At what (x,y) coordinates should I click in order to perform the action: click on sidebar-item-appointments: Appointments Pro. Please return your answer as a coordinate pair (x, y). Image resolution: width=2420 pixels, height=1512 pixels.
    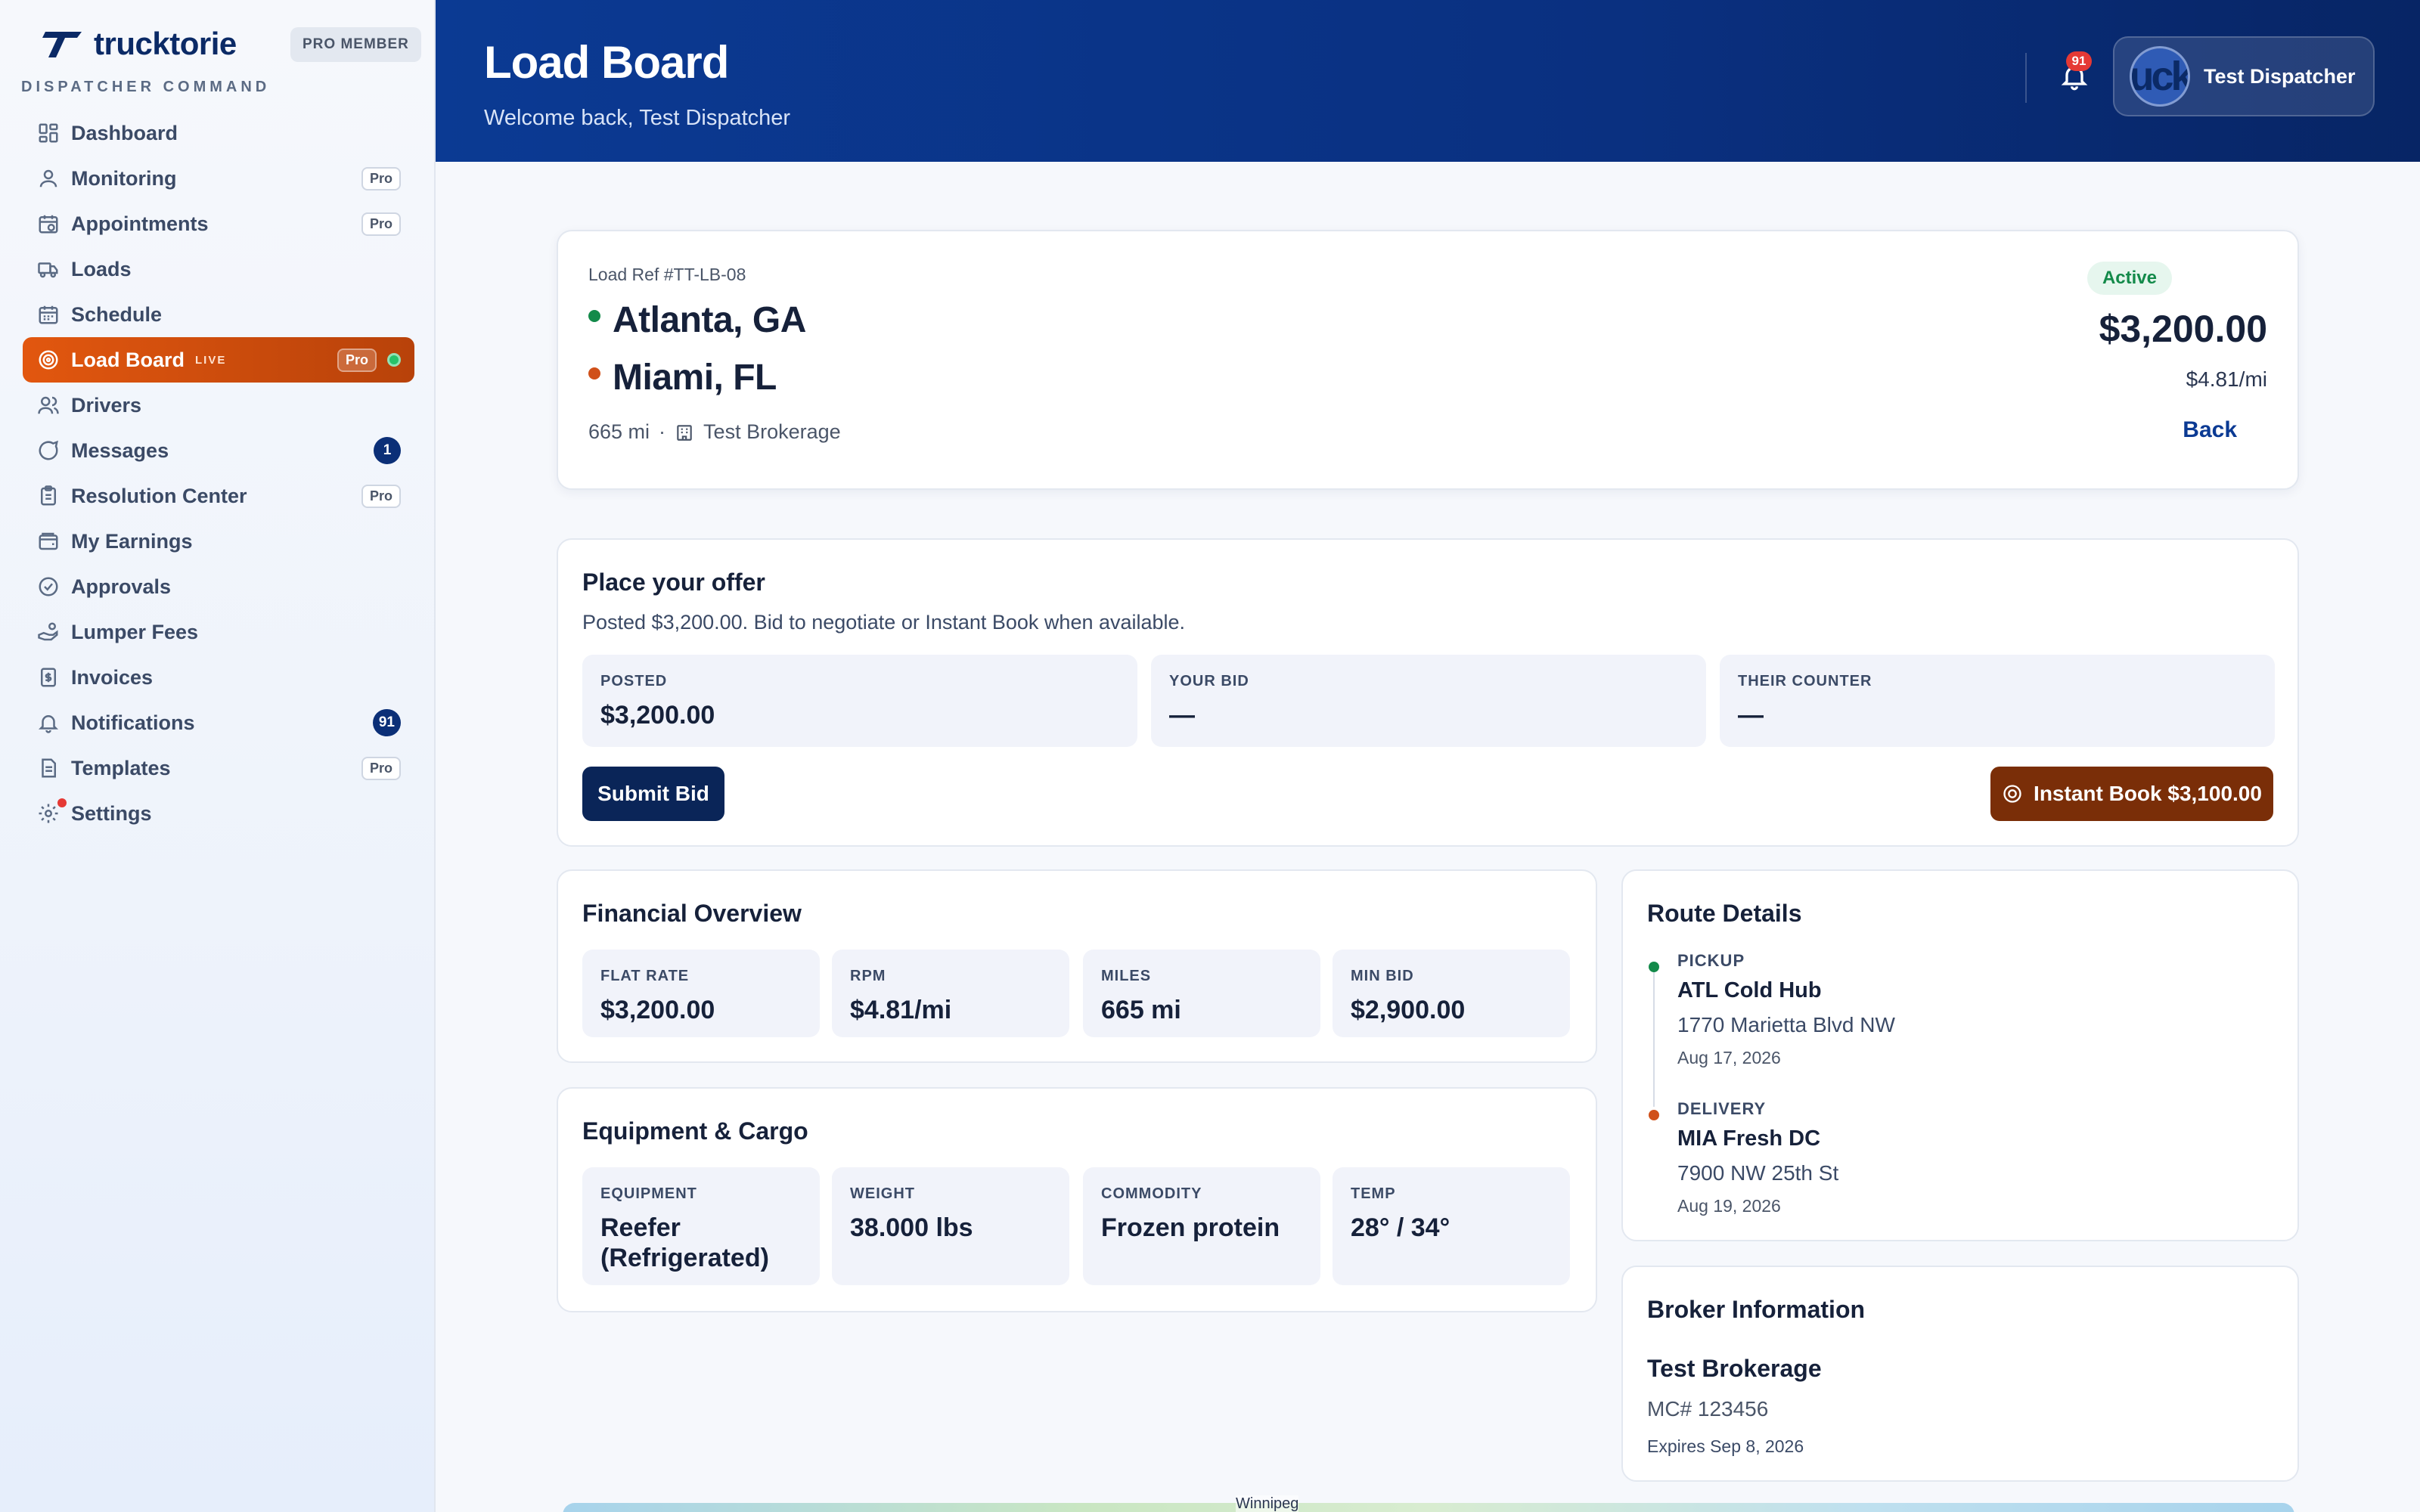
    Looking at the image, I should click on (218, 224).